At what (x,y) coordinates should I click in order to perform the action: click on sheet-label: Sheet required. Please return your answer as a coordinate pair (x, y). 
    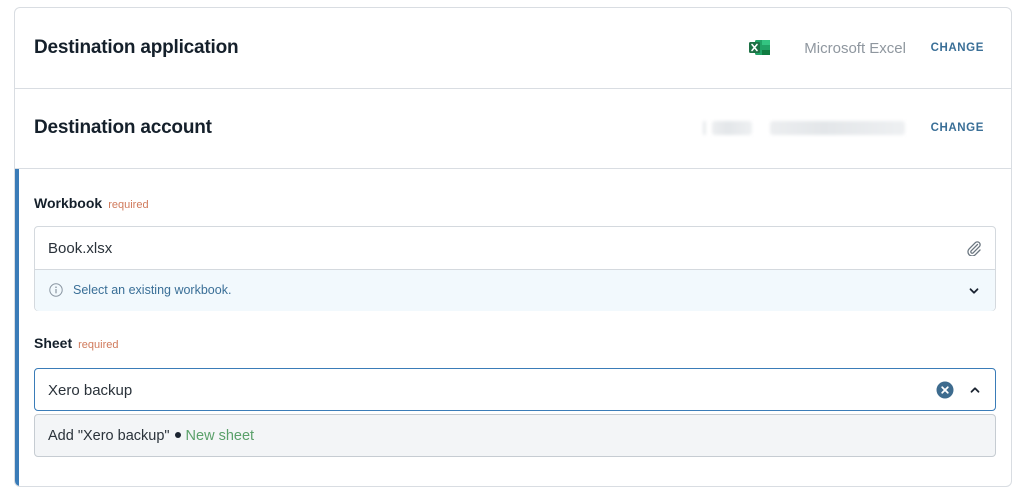
    Looking at the image, I should click on (76, 343).